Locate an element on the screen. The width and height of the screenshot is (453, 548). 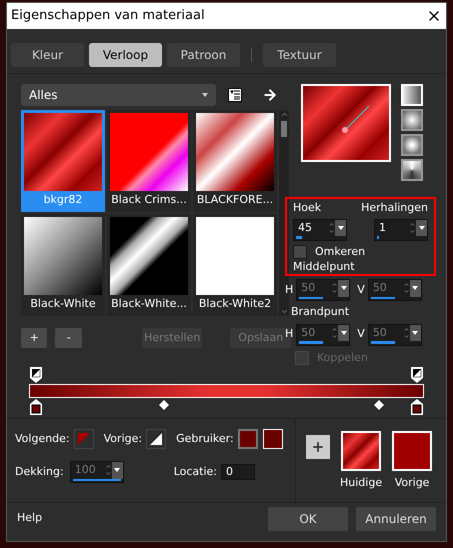
help-link: Help is located at coordinates (29, 518).